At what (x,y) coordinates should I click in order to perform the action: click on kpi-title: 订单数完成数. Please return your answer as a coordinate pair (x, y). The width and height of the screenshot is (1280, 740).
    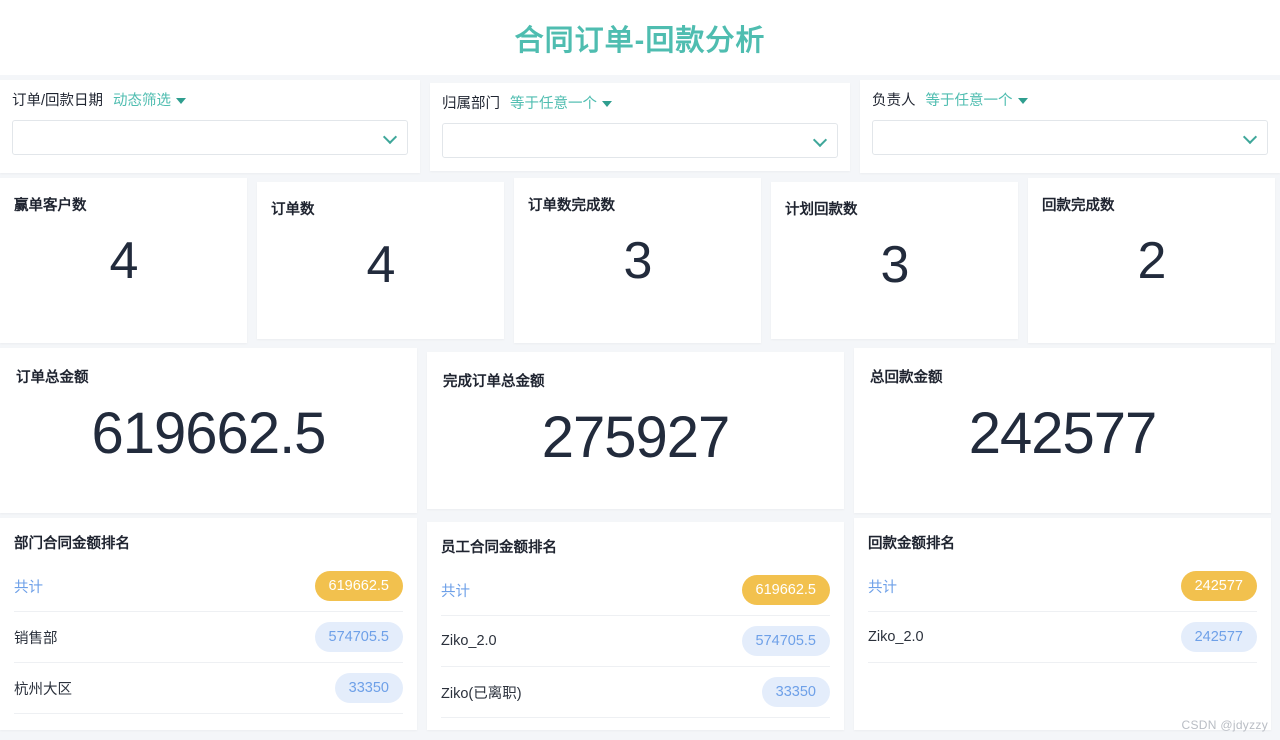
    Looking at the image, I should click on (571, 206).